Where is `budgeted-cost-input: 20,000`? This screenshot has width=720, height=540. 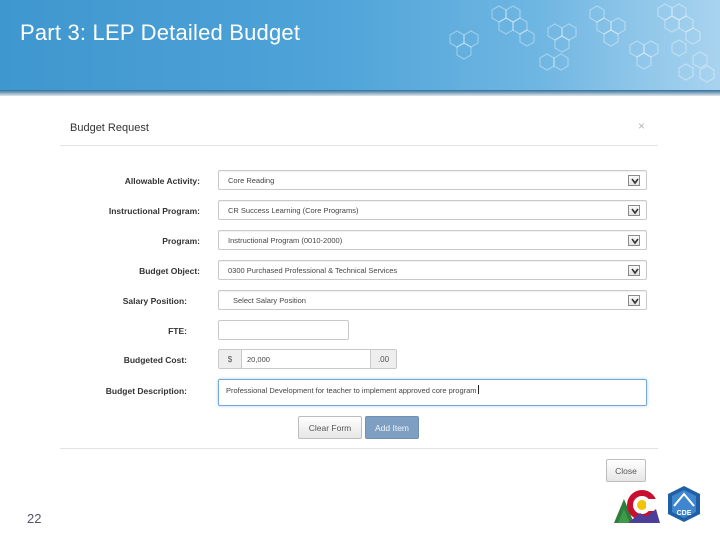 budgeted-cost-input: 20,000 is located at coordinates (306, 359).